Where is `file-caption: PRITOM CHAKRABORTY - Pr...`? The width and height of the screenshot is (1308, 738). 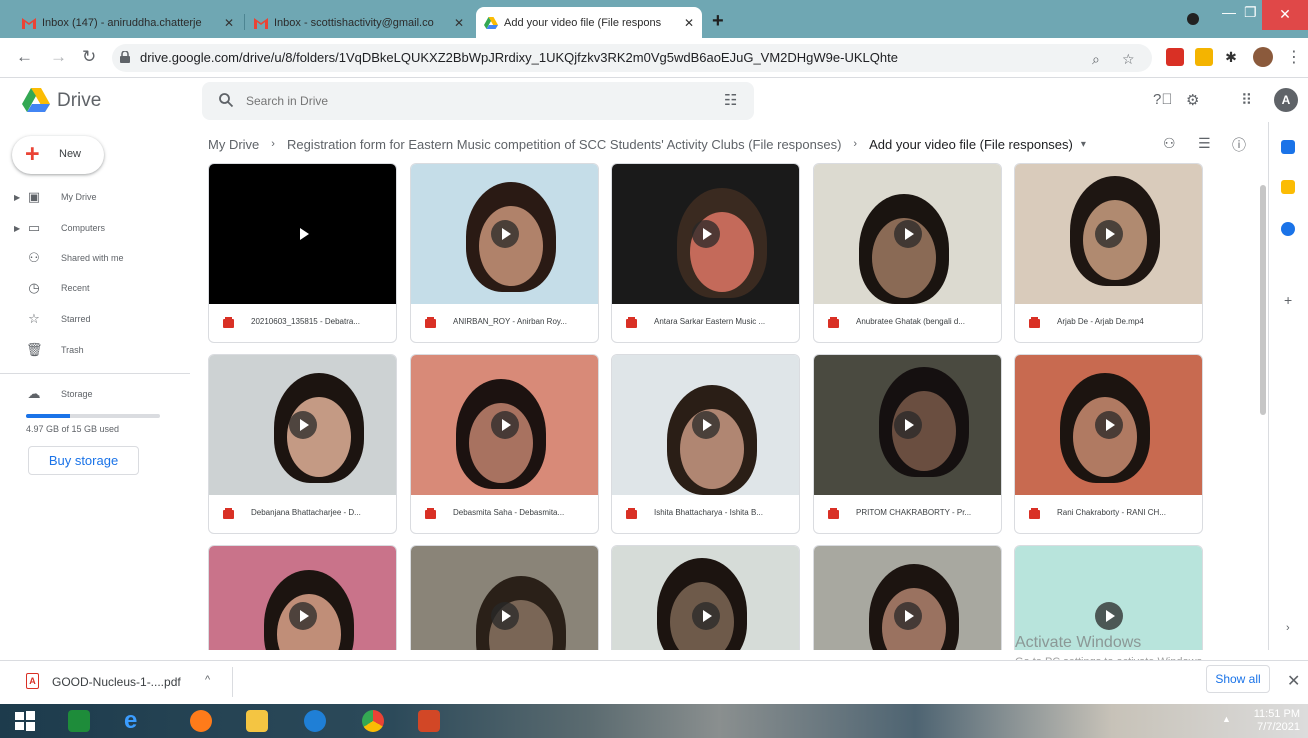
file-caption: PRITOM CHAKRABORTY - Pr... is located at coordinates (907, 514).